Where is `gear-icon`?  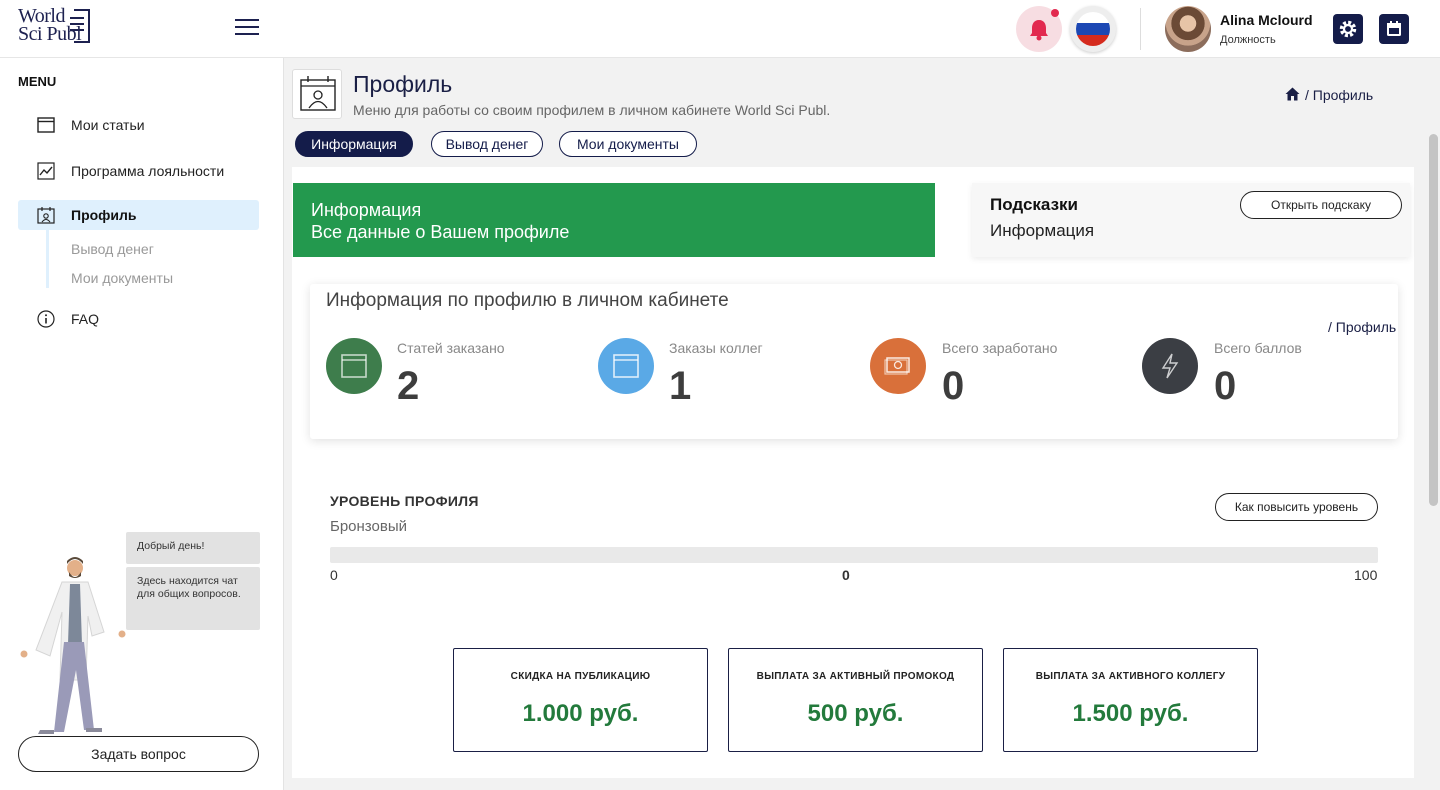 gear-icon is located at coordinates (1348, 29).